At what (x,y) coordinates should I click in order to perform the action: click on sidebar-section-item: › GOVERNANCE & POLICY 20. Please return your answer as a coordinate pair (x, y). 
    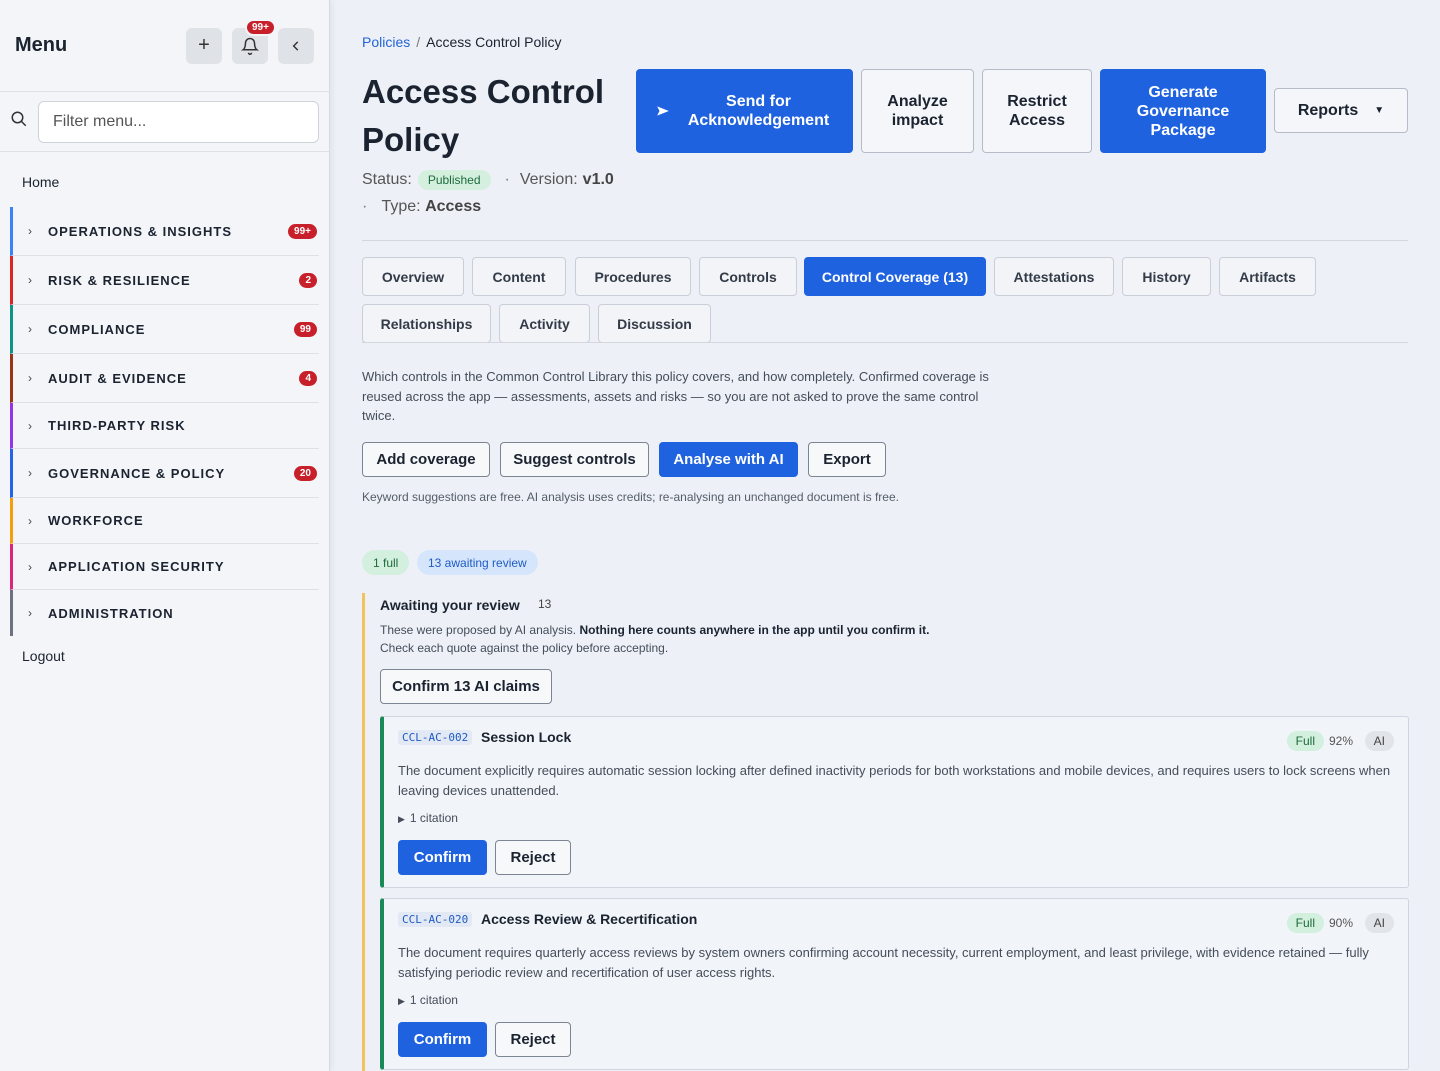
    Looking at the image, I should click on (164, 473).